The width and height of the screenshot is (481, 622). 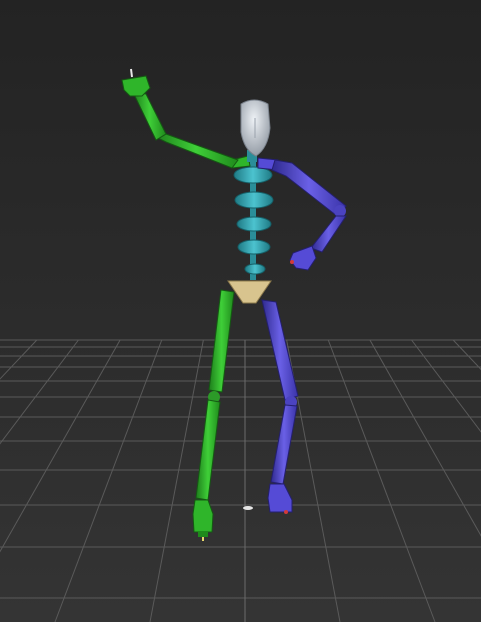 I want to click on left-finger-tip, so click(x=131, y=73).